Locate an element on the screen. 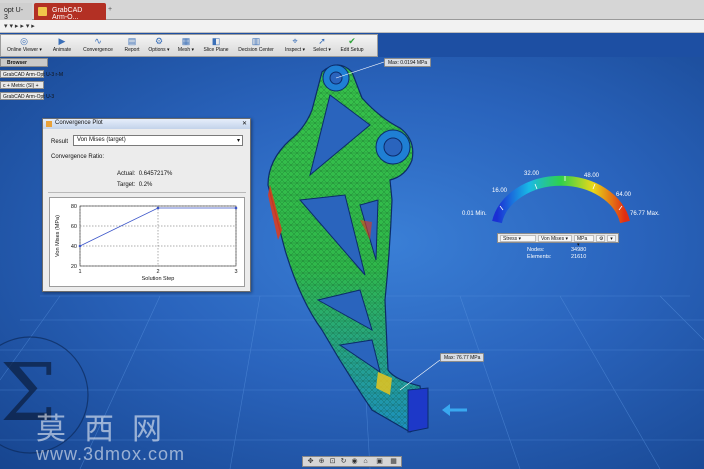 This screenshot has height=469, width=704. y-tick-label: 20 is located at coordinates (74, 267).